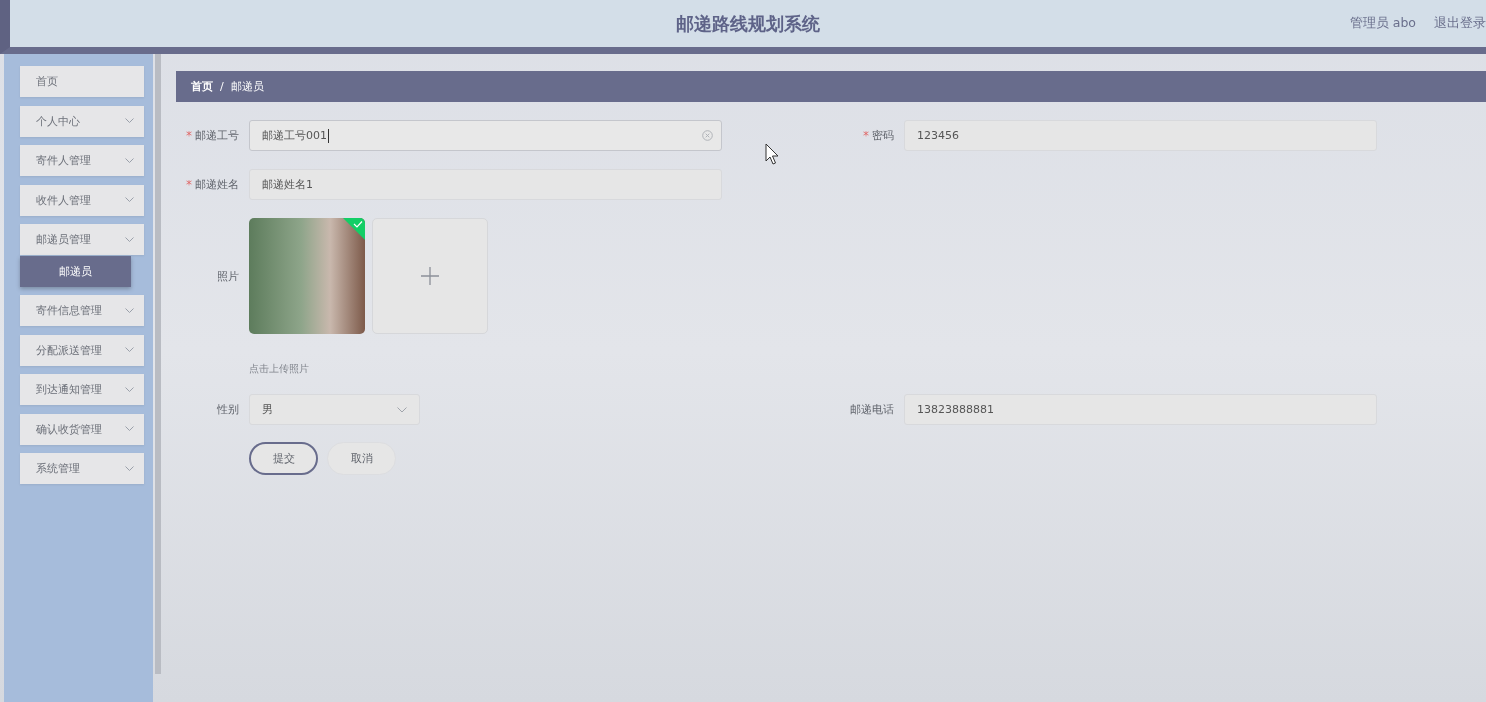 The width and height of the screenshot is (1486, 702). What do you see at coordinates (228, 276) in the screenshot?
I see `field-label: 照片` at bounding box center [228, 276].